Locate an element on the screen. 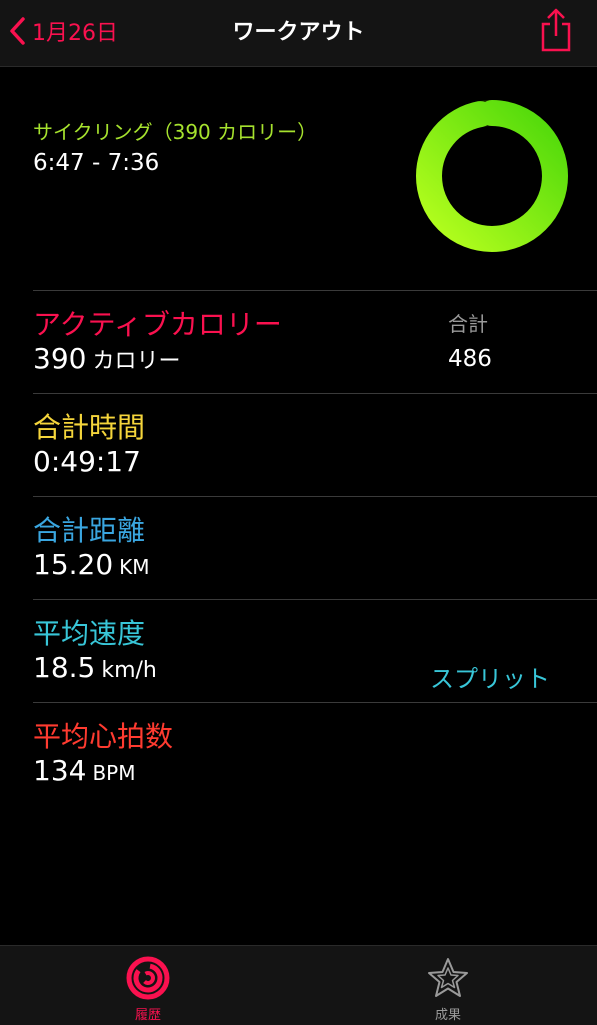  total-distance-value-line: 15.20 KM is located at coordinates (91, 564).